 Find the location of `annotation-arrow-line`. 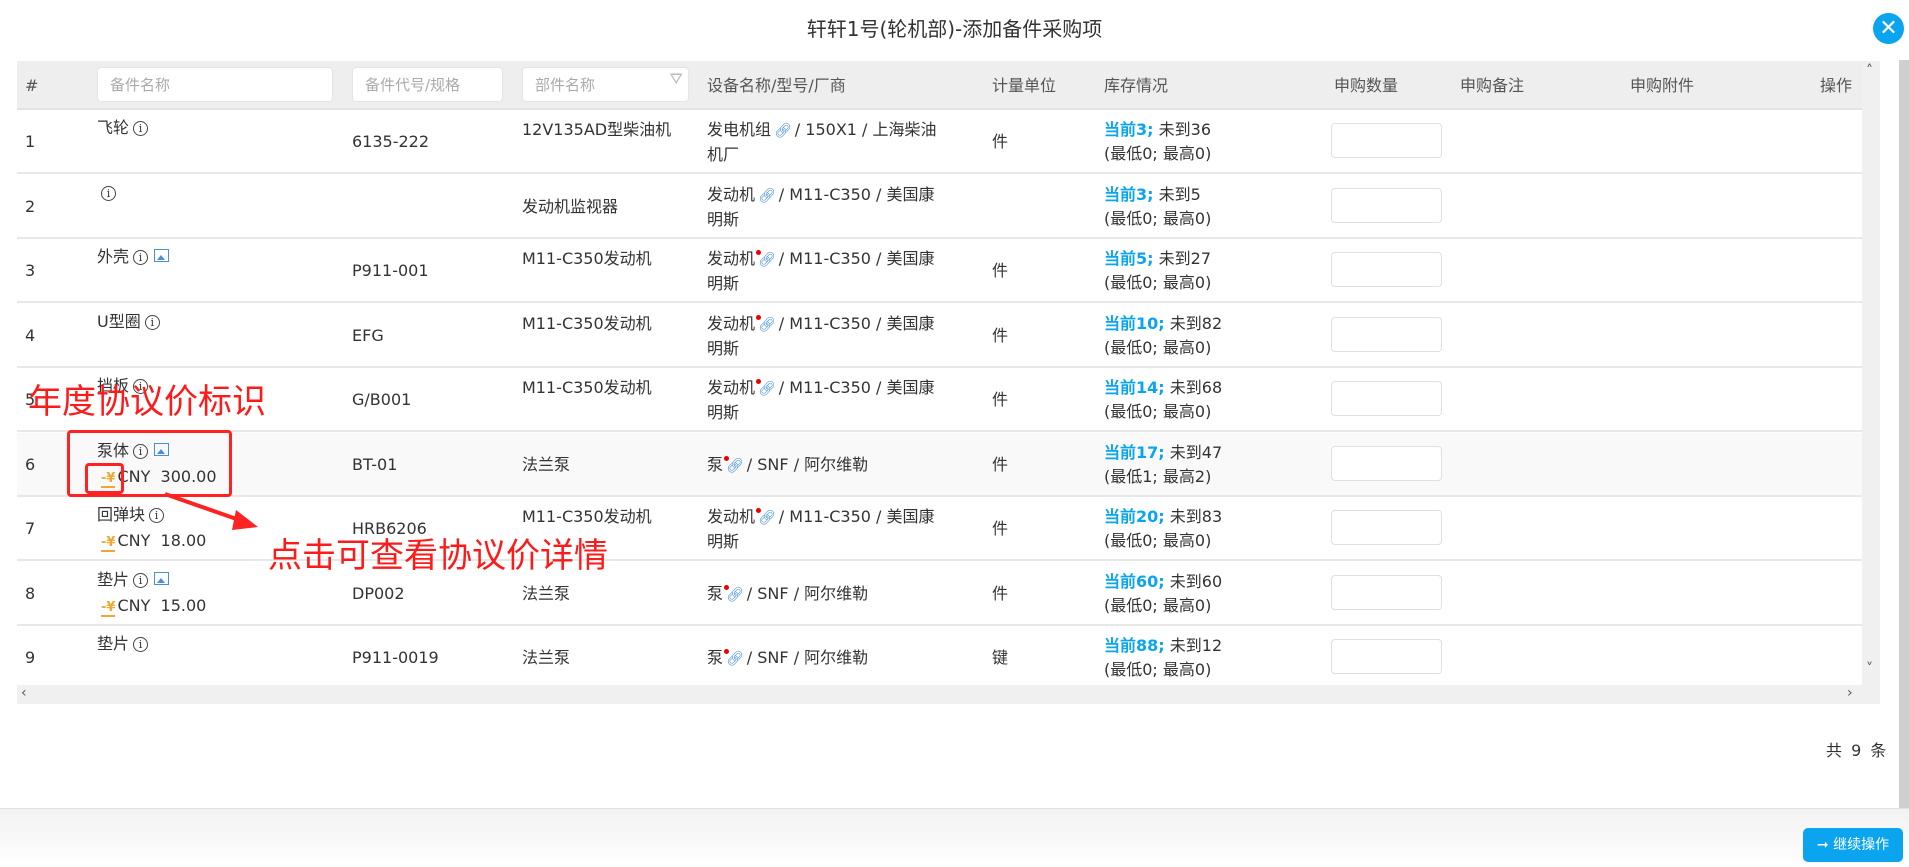

annotation-arrow-line is located at coordinates (205, 508).